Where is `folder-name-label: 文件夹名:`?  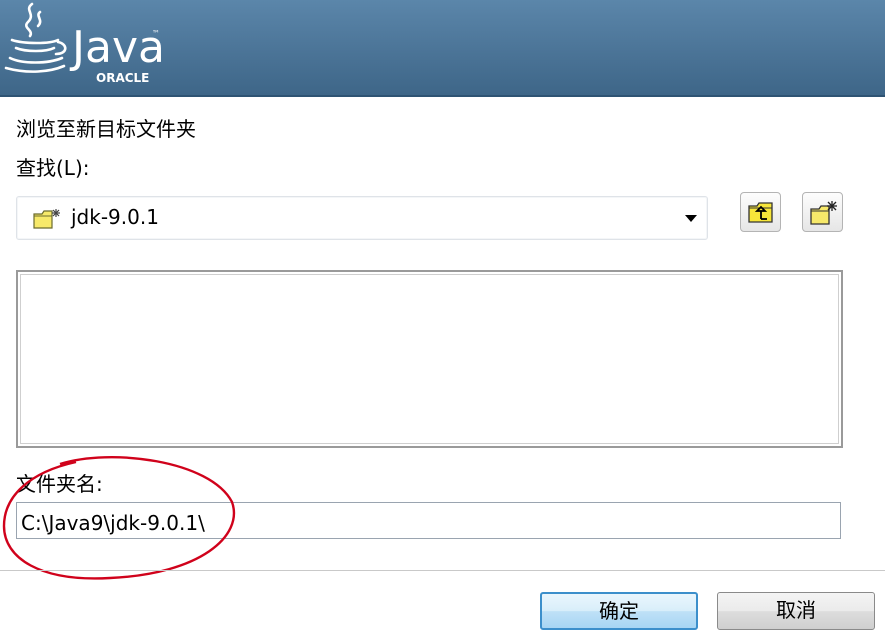 folder-name-label: 文件夹名: is located at coordinates (59, 484).